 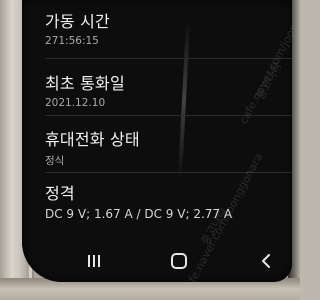 What do you see at coordinates (85, 83) in the screenshot?
I see `list-item-label: 최초 통화일` at bounding box center [85, 83].